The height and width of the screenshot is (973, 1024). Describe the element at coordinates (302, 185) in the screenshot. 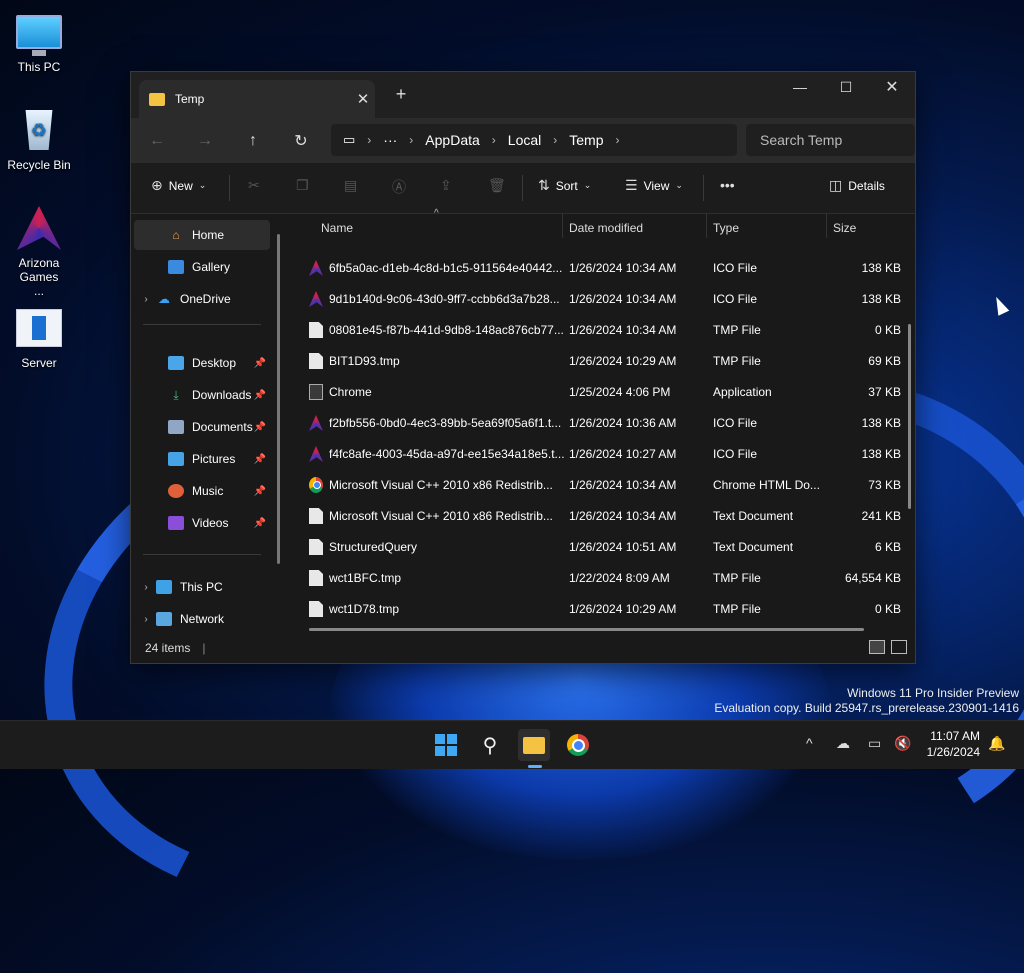

I see `copy-button: ❐` at that location.